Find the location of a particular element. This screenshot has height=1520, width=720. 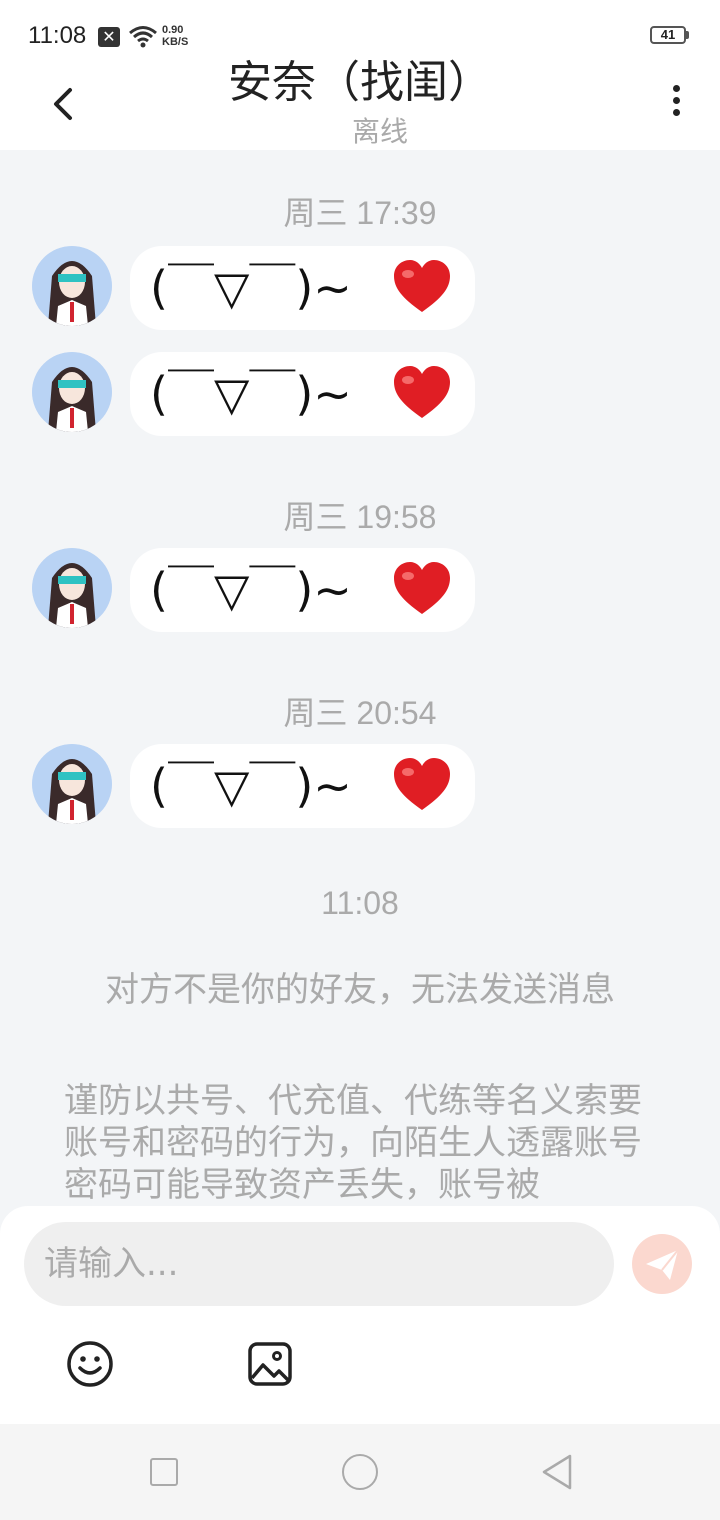

message-timestamp: 周三 20:54 is located at coordinates (360, 713).